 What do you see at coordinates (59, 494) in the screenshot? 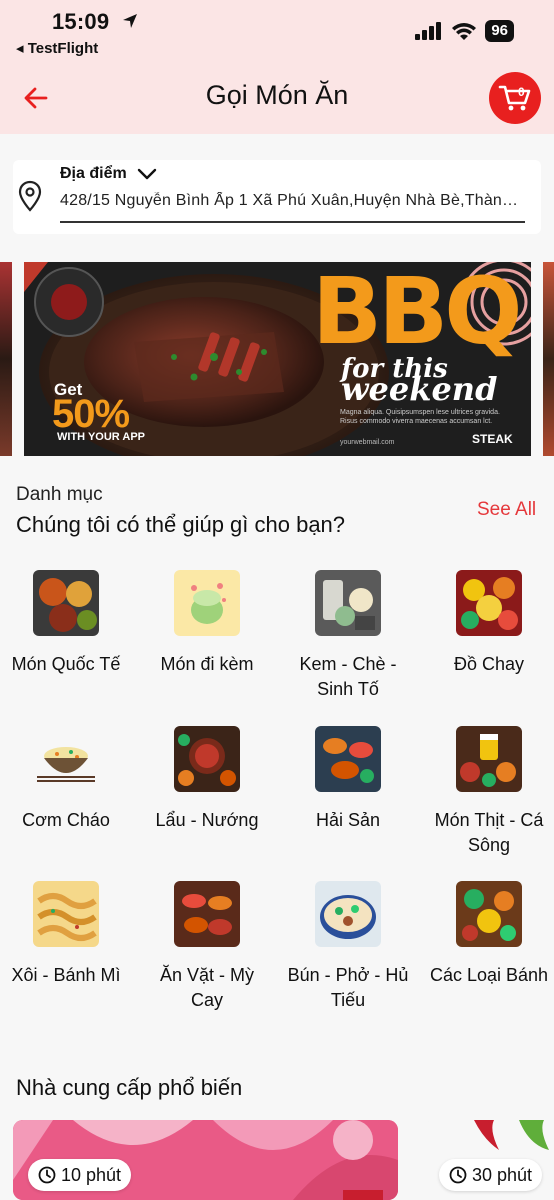
I see `category-subtitle: Danh mục` at bounding box center [59, 494].